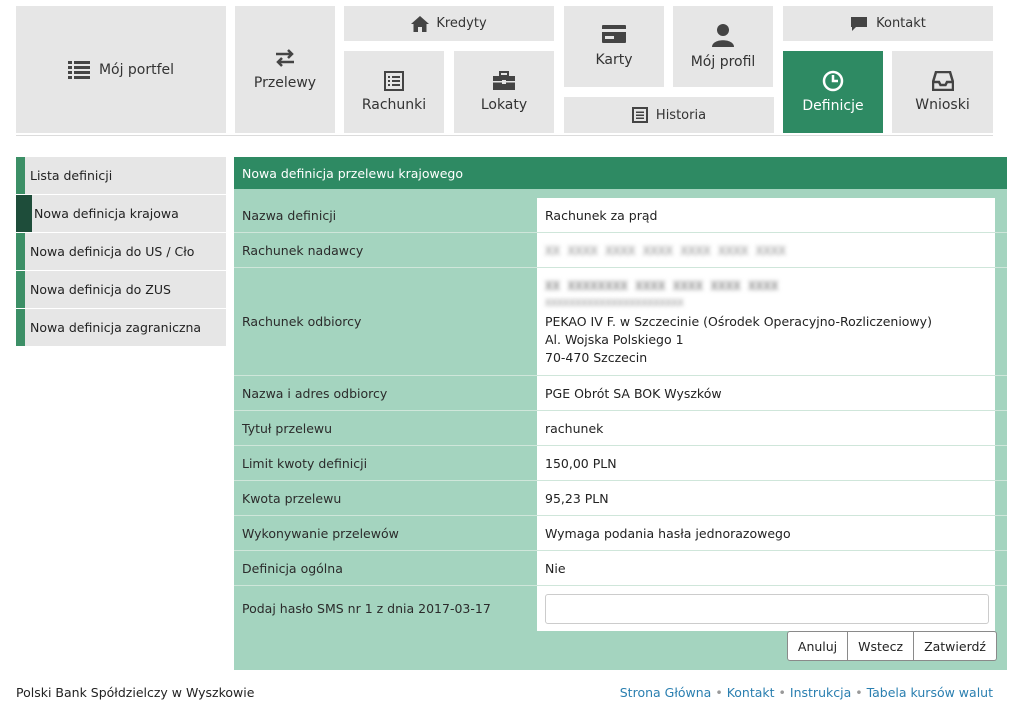  What do you see at coordinates (78, 69) in the screenshot?
I see `list-icon` at bounding box center [78, 69].